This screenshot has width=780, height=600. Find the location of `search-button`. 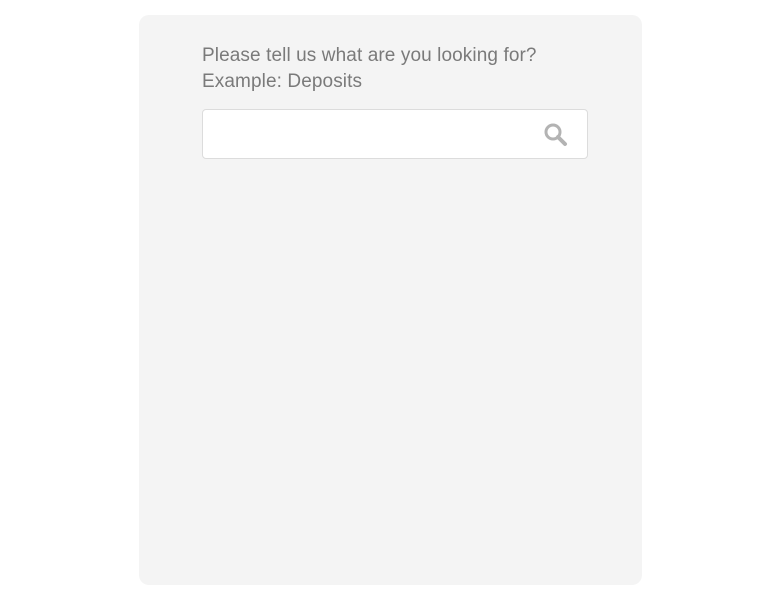

search-button is located at coordinates (556, 135).